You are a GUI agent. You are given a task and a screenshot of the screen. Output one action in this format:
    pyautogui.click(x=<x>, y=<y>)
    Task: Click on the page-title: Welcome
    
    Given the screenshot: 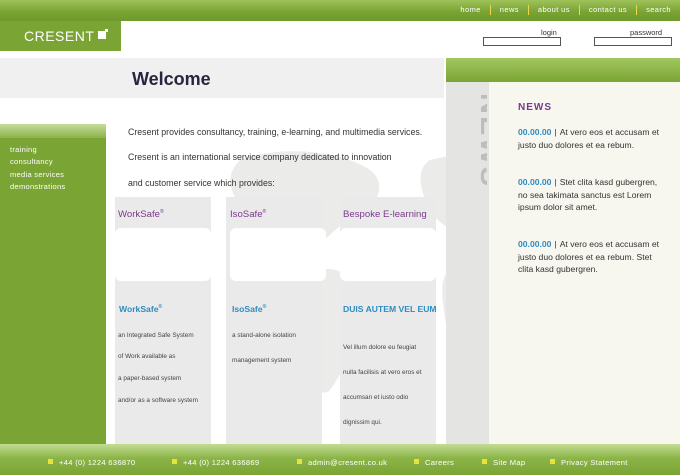 What is the action you would take?
    pyautogui.click(x=171, y=79)
    